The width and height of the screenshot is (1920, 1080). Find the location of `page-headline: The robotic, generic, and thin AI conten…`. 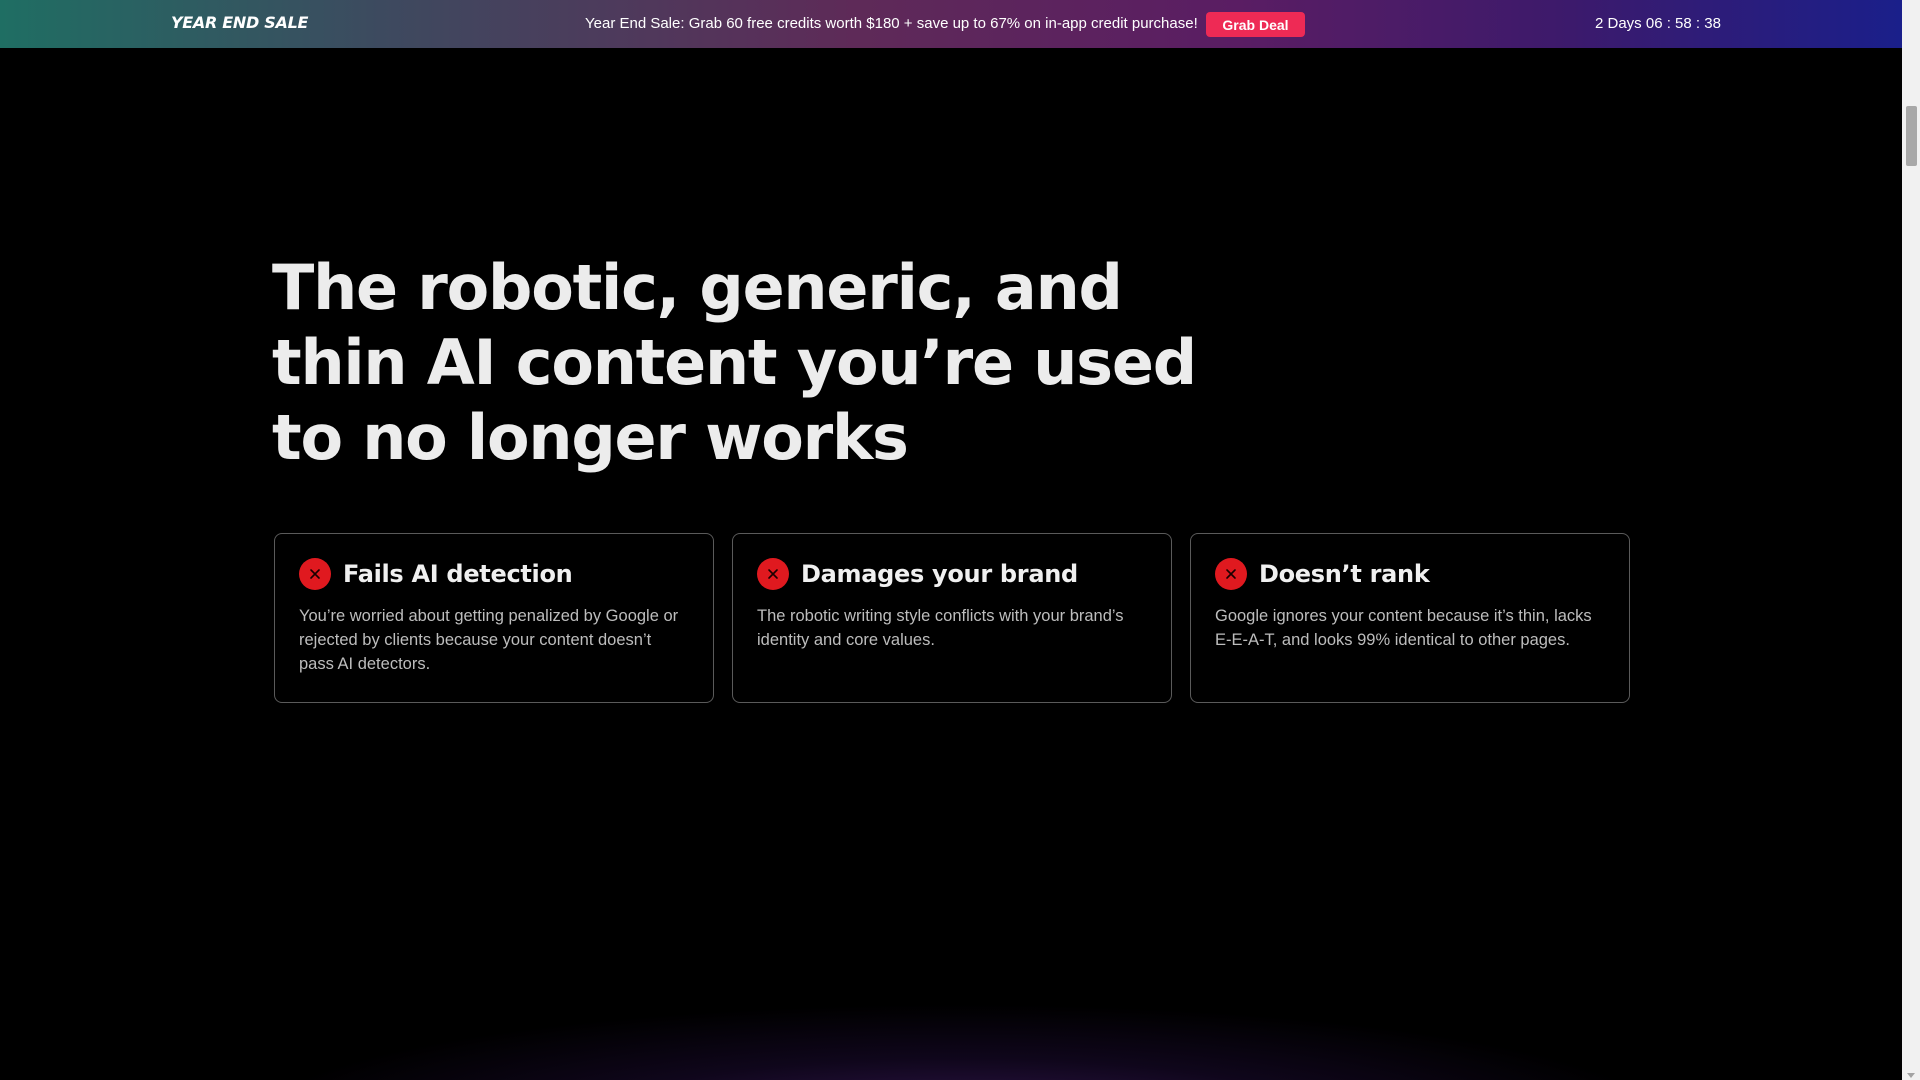

page-headline: The robotic, generic, and thin AI conten… is located at coordinates (734, 362).